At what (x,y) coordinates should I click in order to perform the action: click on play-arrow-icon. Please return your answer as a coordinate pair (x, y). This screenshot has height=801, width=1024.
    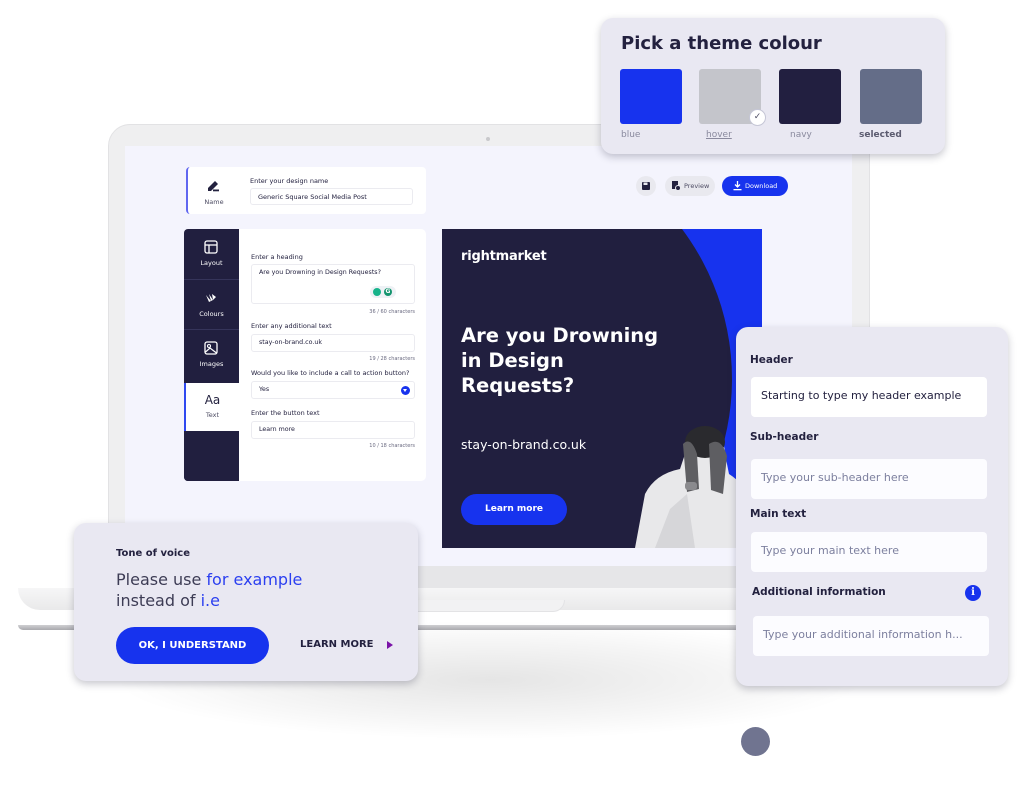
    Looking at the image, I should click on (390, 645).